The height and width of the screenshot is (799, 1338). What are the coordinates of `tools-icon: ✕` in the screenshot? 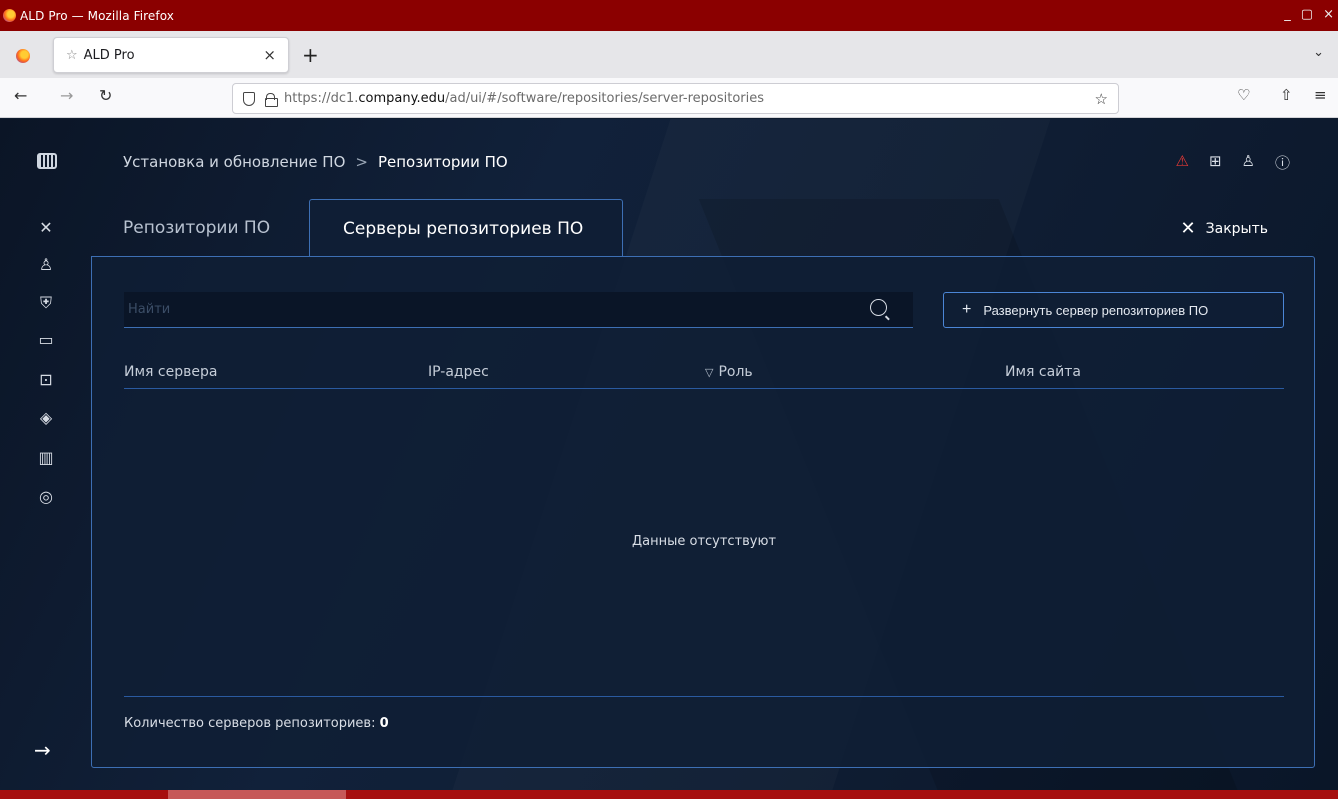 It's located at (46, 228).